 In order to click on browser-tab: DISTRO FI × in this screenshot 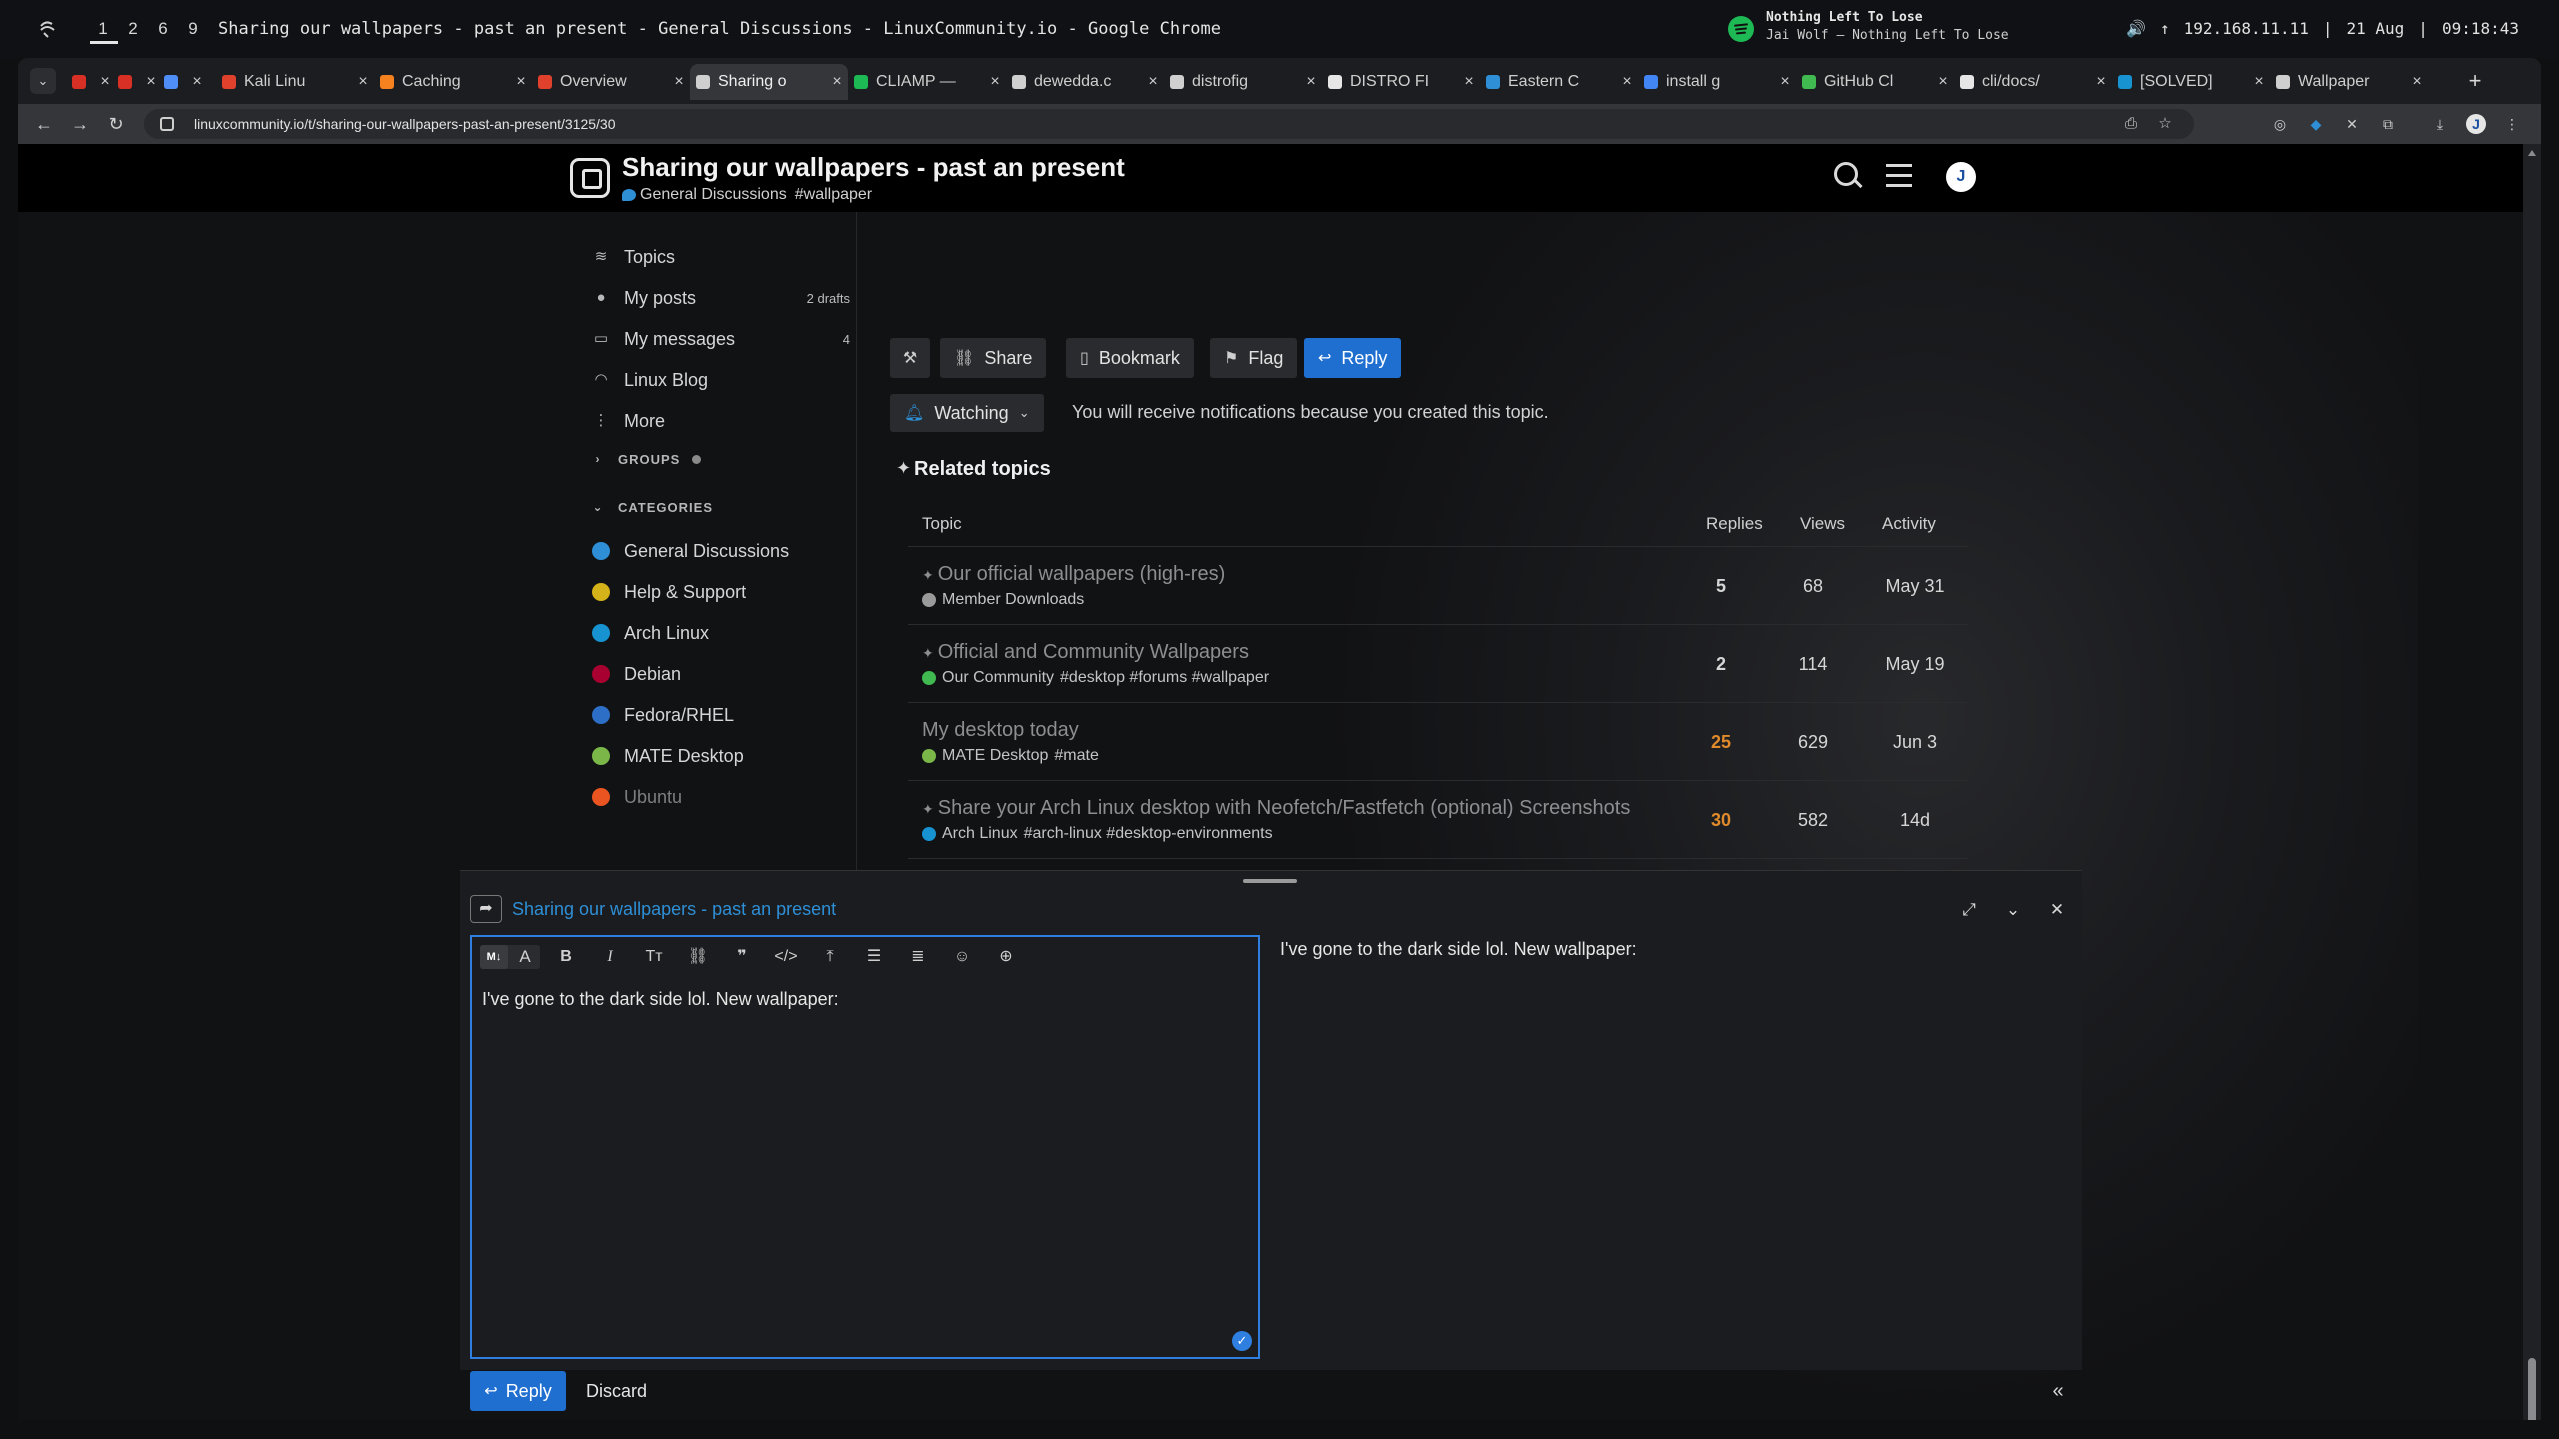, I will do `click(1401, 82)`.